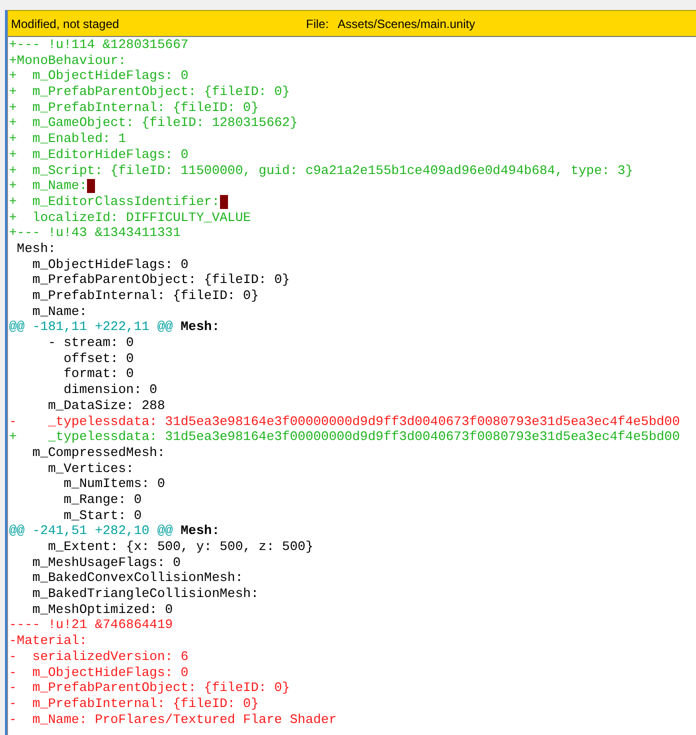 The width and height of the screenshot is (696, 735). I want to click on diff-line: + m_EditorClassIdentifier:, so click(114, 202).